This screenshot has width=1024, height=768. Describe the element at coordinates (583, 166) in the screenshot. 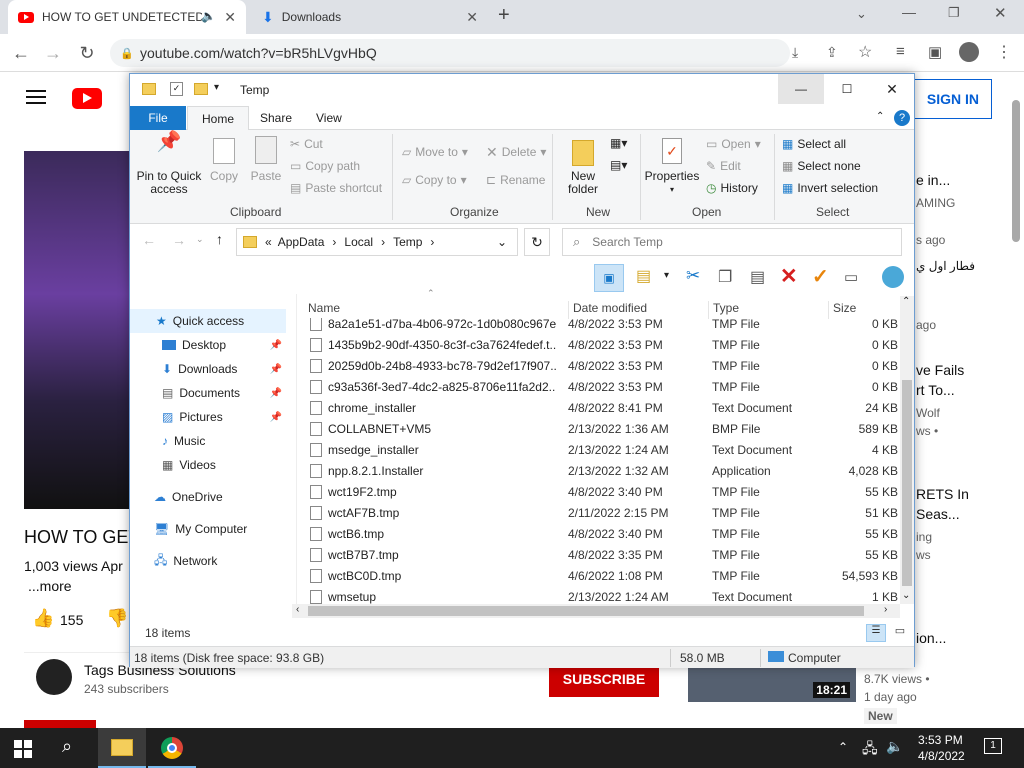

I see `new-folder-button: New folder` at that location.